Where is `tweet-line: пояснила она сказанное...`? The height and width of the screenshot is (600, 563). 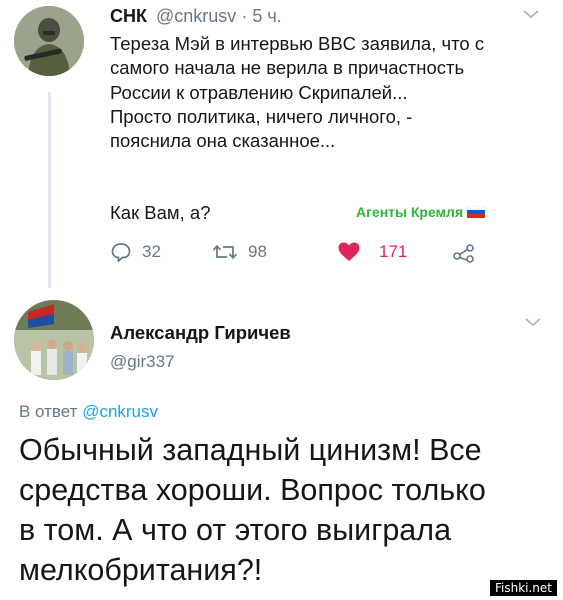
tweet-line: пояснила она сказанное... is located at coordinates (223, 141).